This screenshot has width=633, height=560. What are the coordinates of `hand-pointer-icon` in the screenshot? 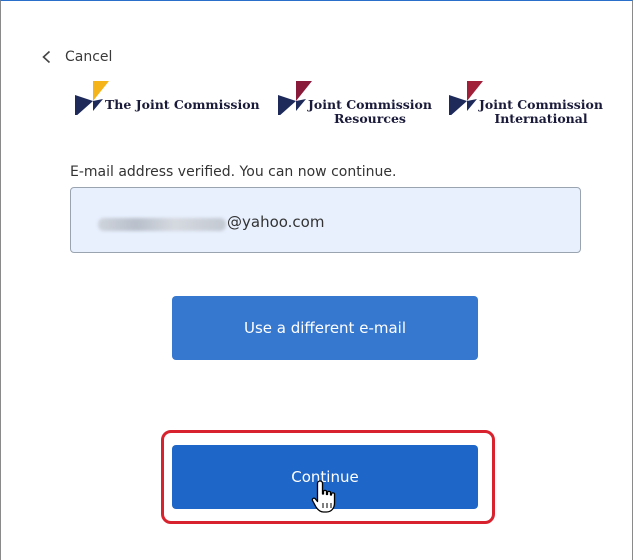 It's located at (323, 496).